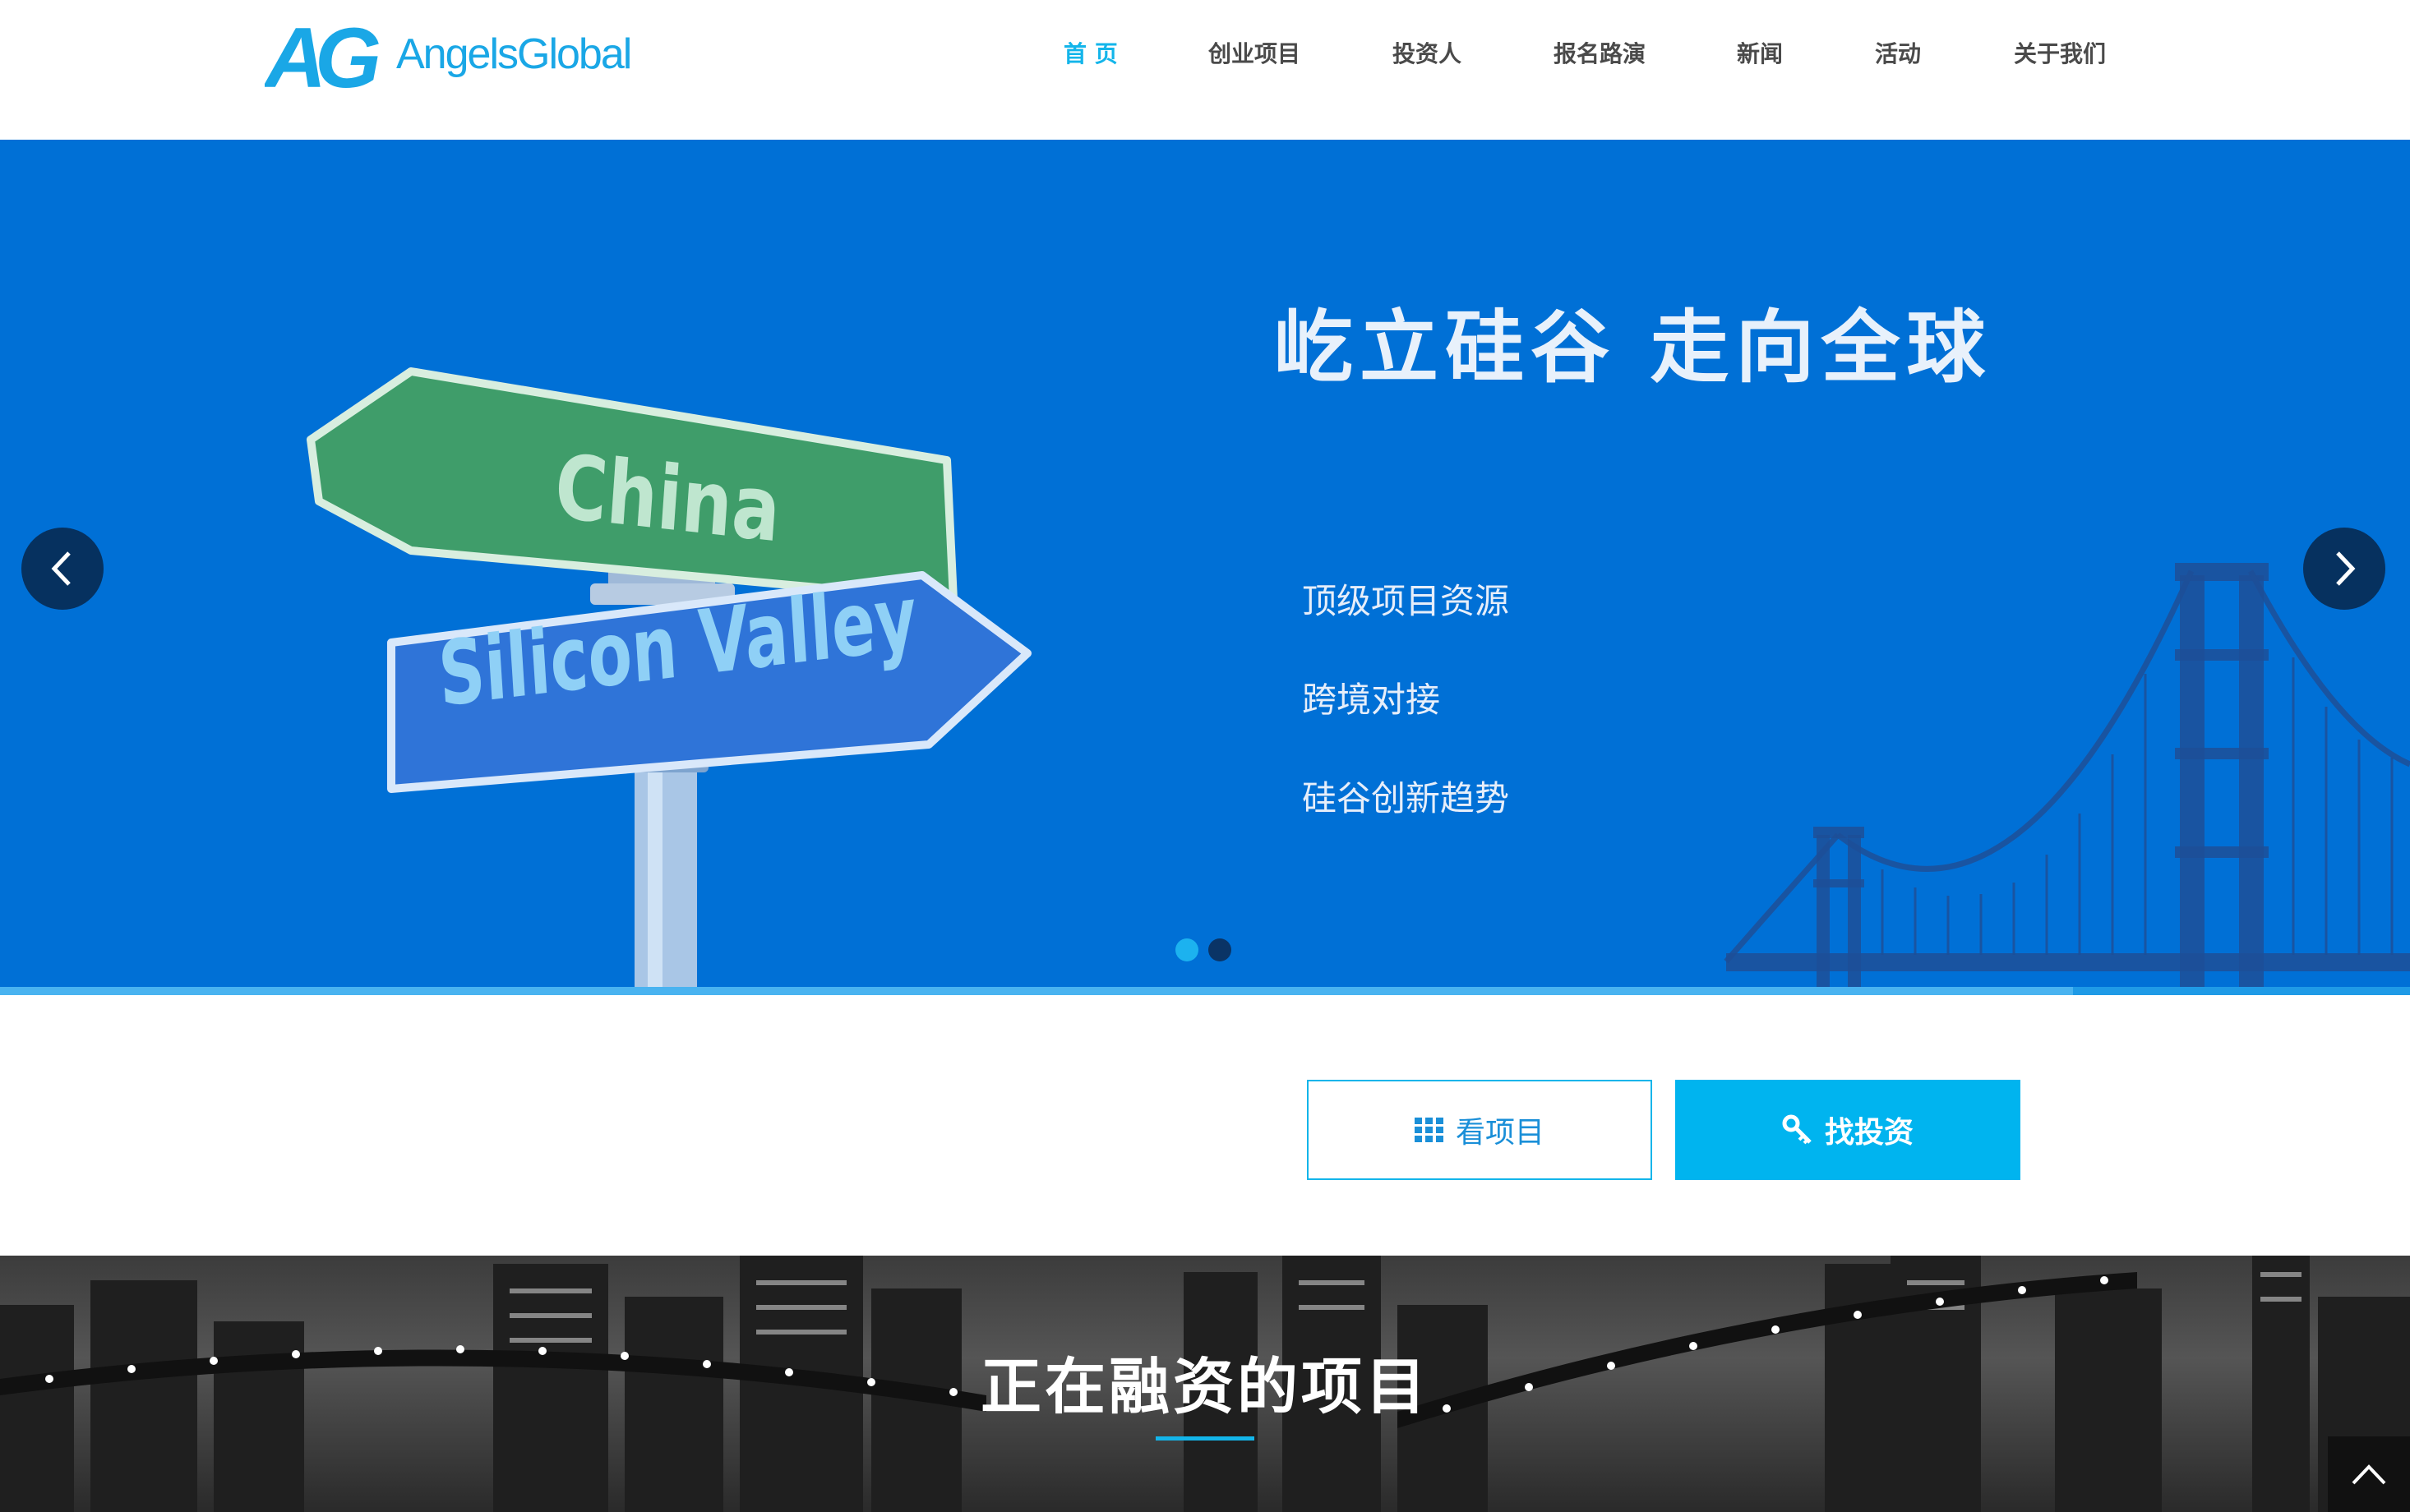 This screenshot has height=1512, width=2410. I want to click on hero-feature-top-projects: 顶级项目资源, so click(1406, 601).